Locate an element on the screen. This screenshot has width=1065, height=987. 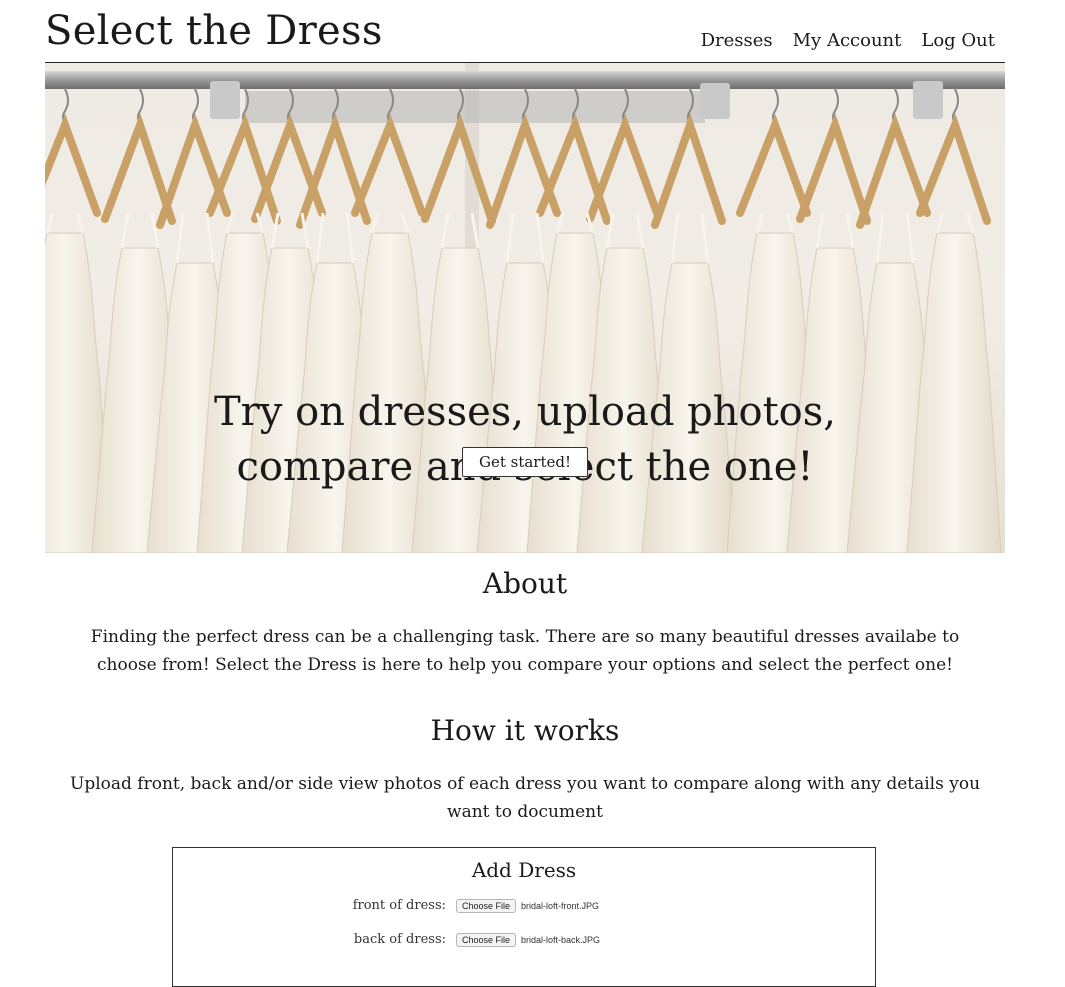
get-started-button: Get started! is located at coordinates (525, 462).